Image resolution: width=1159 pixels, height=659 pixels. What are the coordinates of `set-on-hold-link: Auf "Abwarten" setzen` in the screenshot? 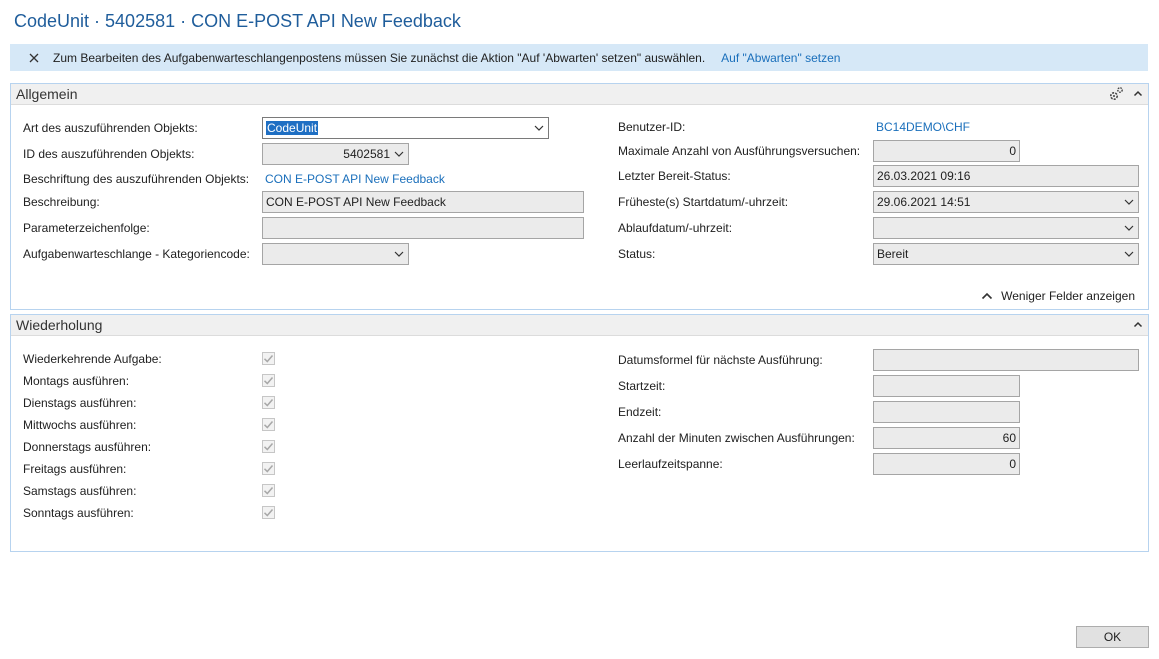 It's located at (780, 58).